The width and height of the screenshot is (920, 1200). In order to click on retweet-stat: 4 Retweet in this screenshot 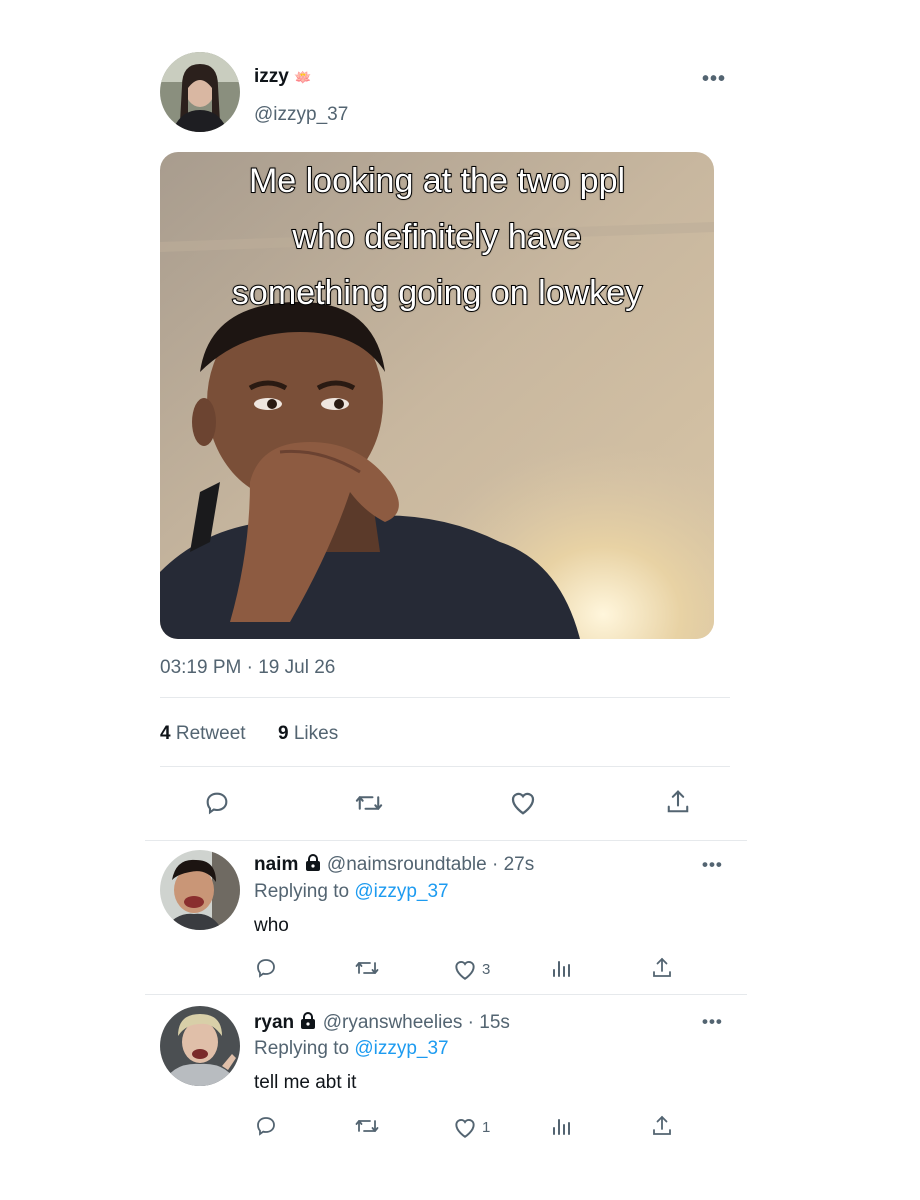, I will do `click(203, 734)`.